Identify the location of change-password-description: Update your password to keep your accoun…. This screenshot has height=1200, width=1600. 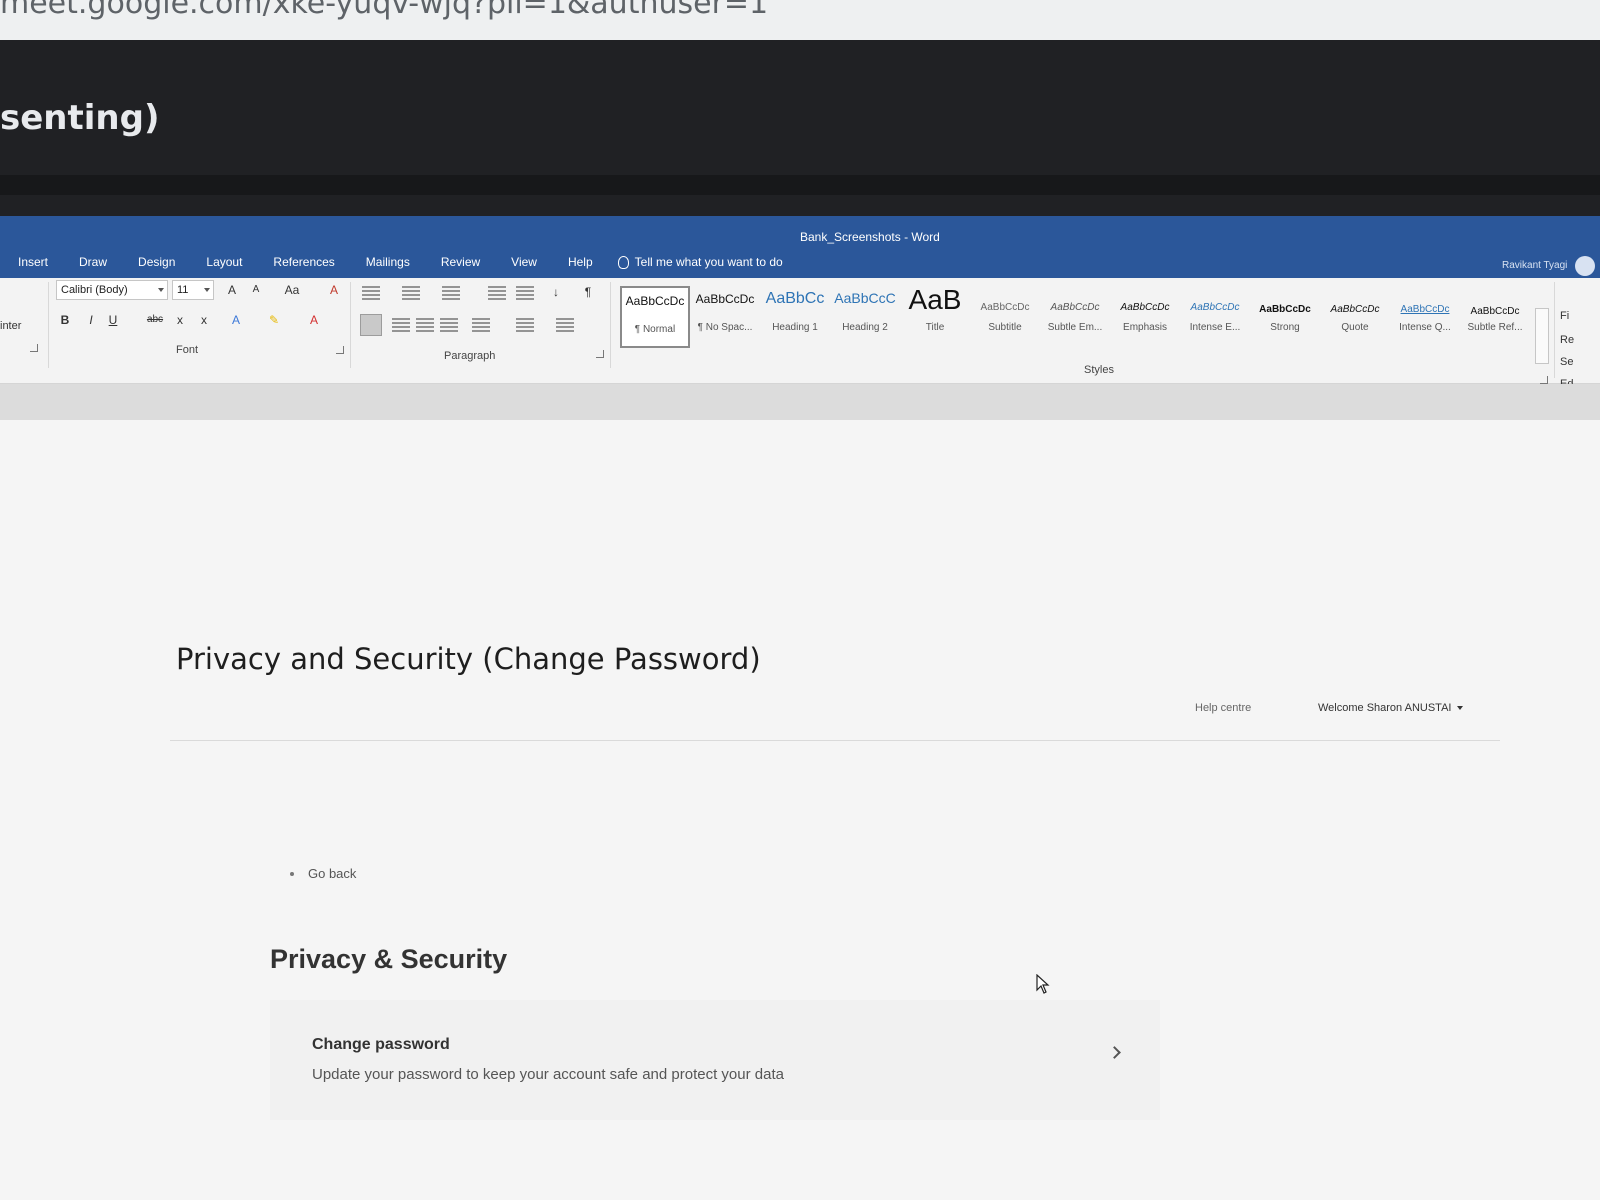
(548, 1074).